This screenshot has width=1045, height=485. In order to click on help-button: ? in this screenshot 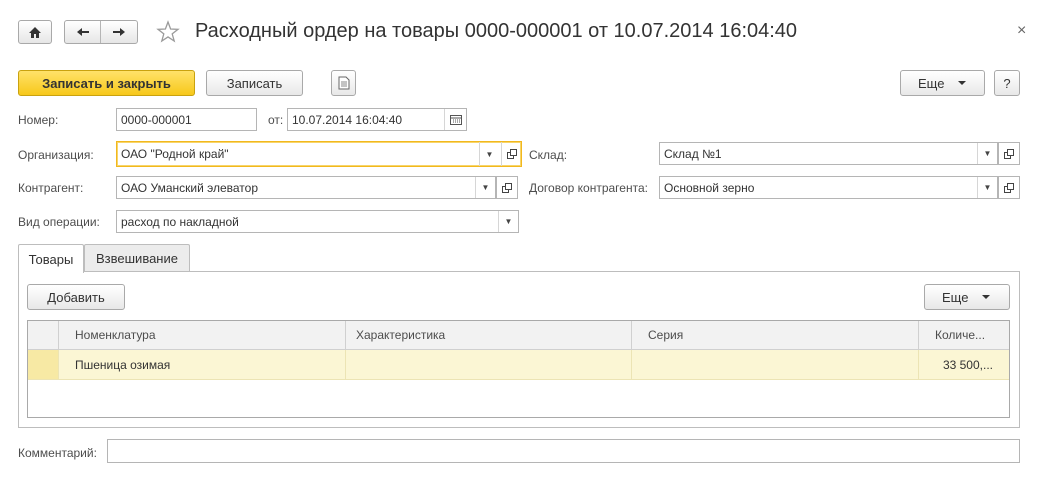, I will do `click(1007, 83)`.